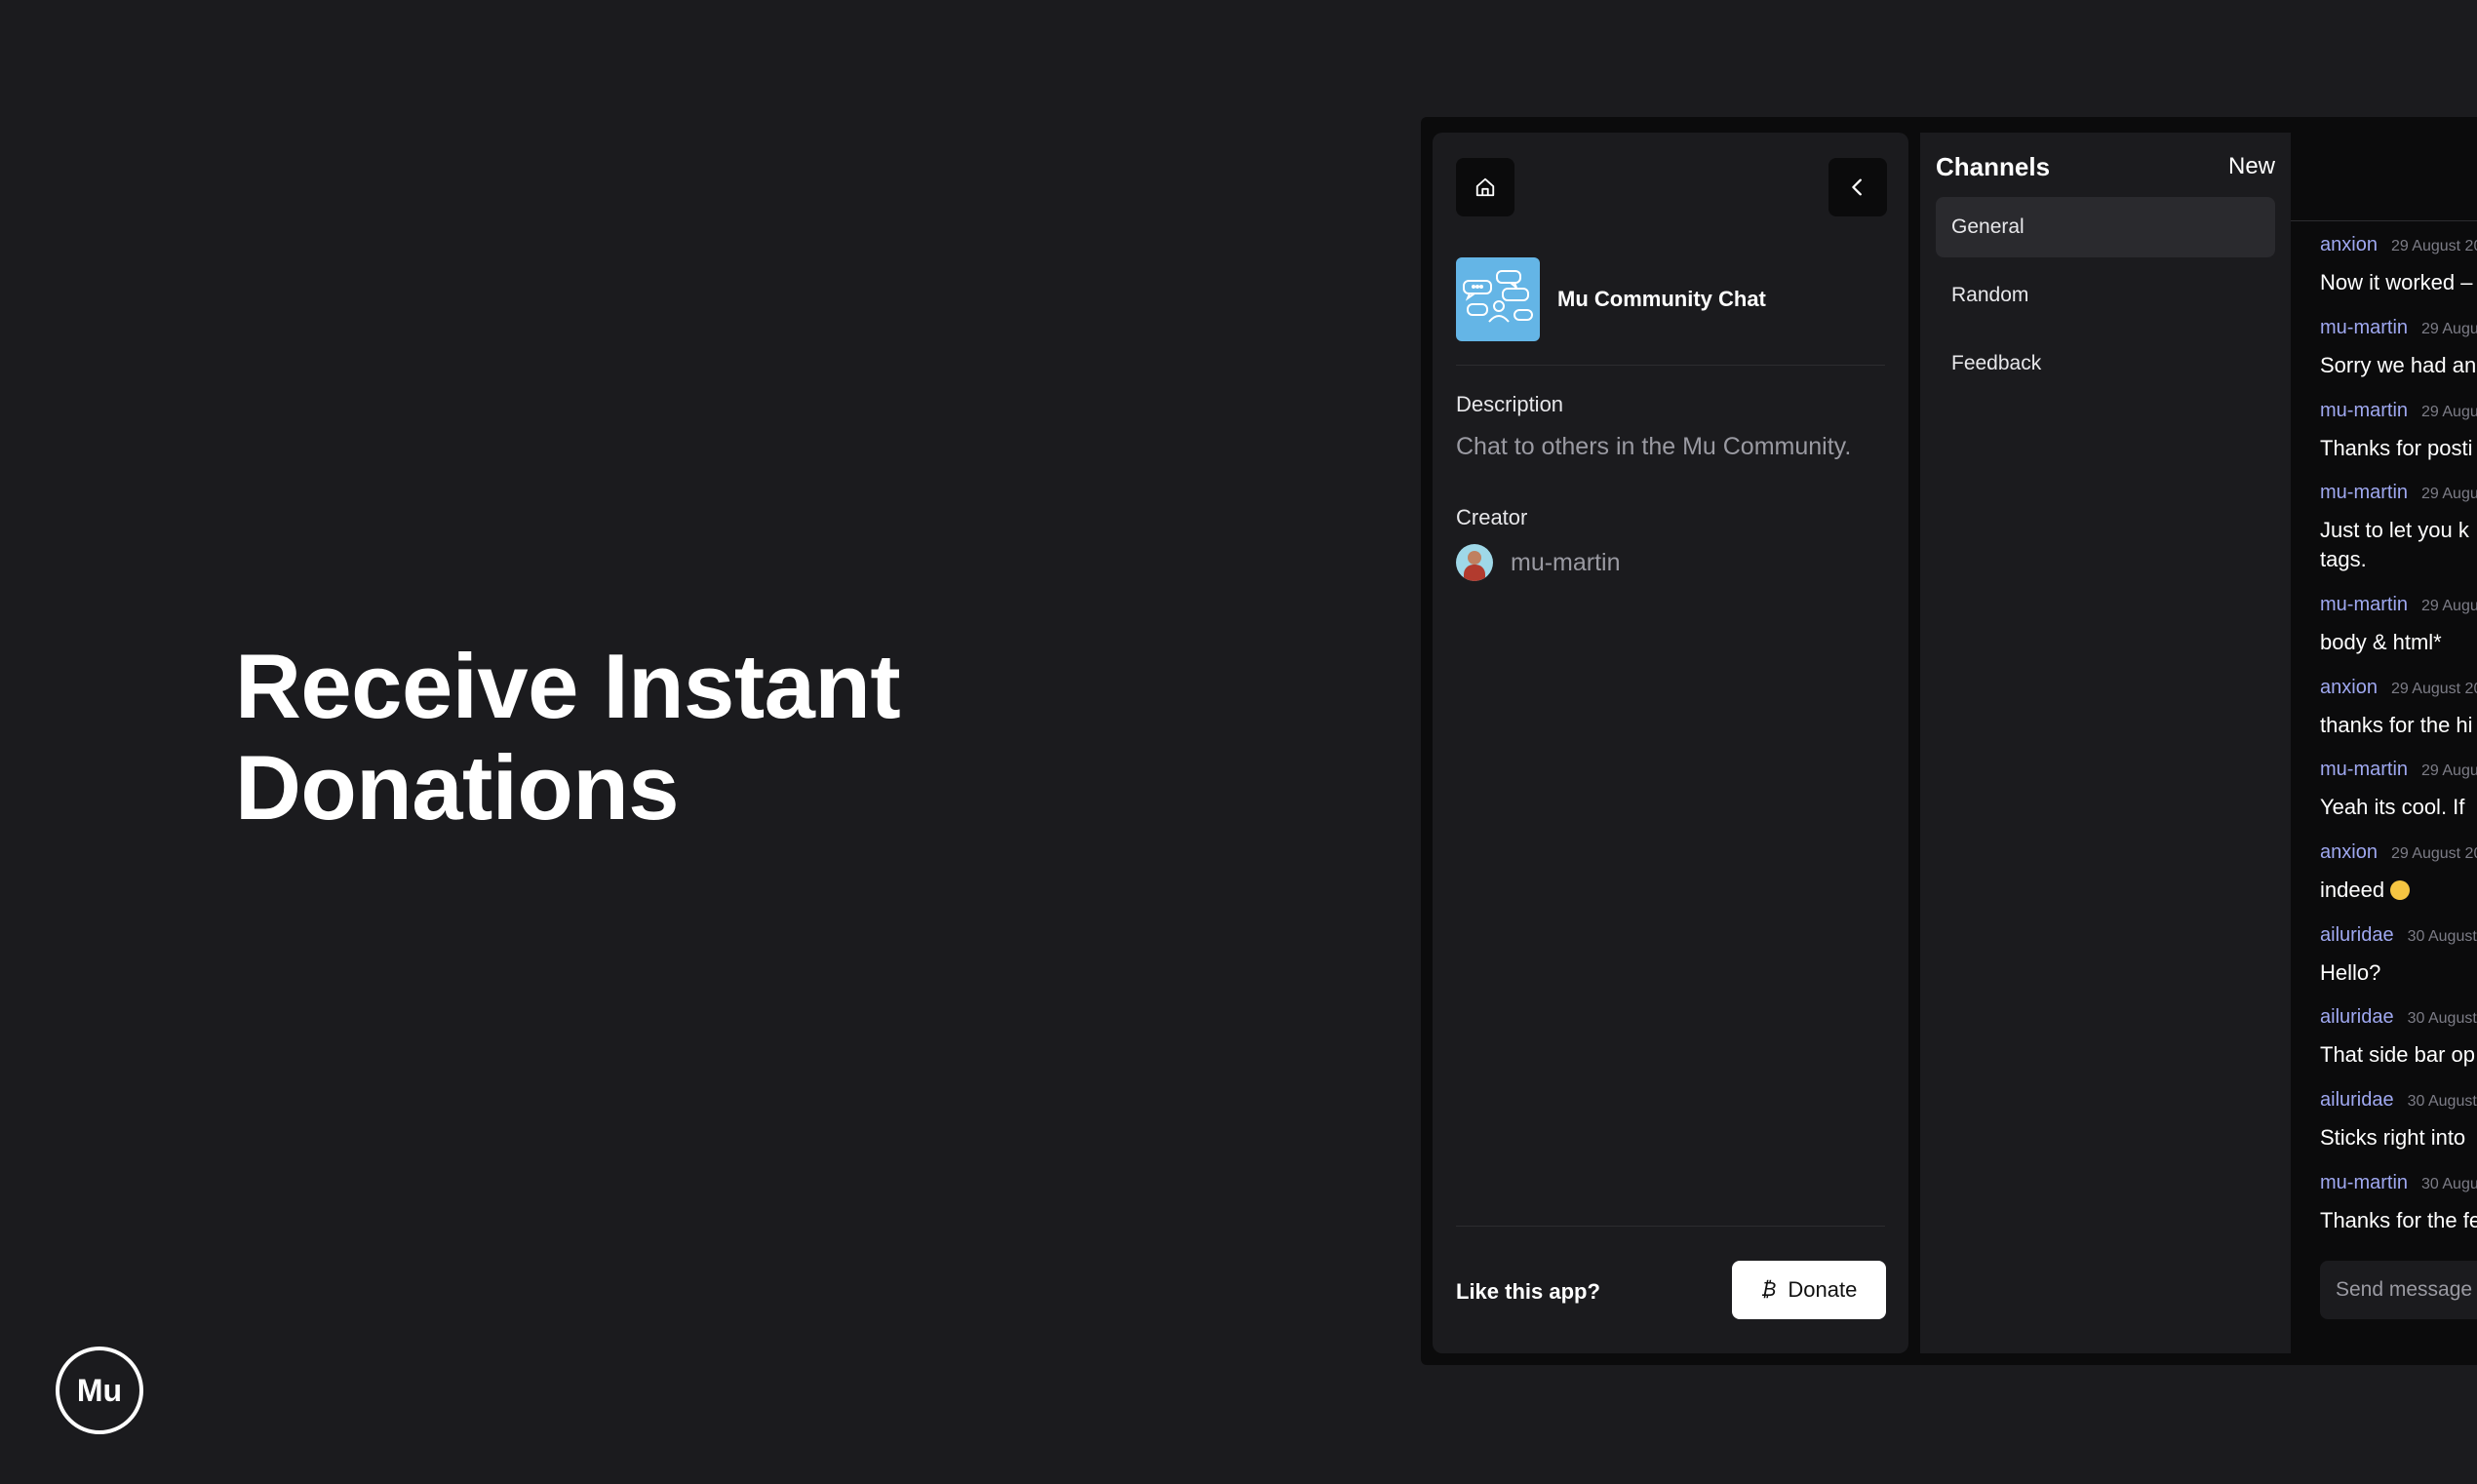 The width and height of the screenshot is (2477, 1484). What do you see at coordinates (2398, 348) in the screenshot?
I see `message: mu-martin 29 August 2023 Sorry we had an` at bounding box center [2398, 348].